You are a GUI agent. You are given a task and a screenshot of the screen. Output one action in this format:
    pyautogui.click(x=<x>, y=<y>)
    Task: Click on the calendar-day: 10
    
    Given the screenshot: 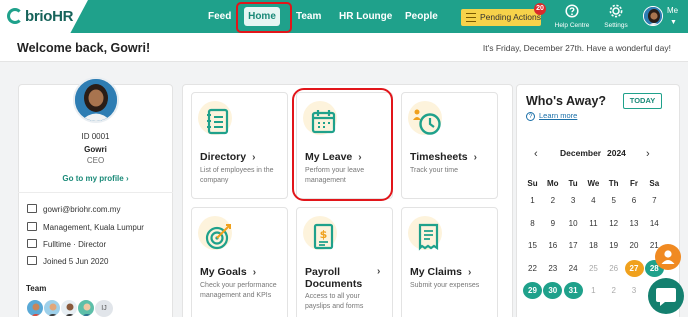 What is the action you would take?
    pyautogui.click(x=573, y=223)
    